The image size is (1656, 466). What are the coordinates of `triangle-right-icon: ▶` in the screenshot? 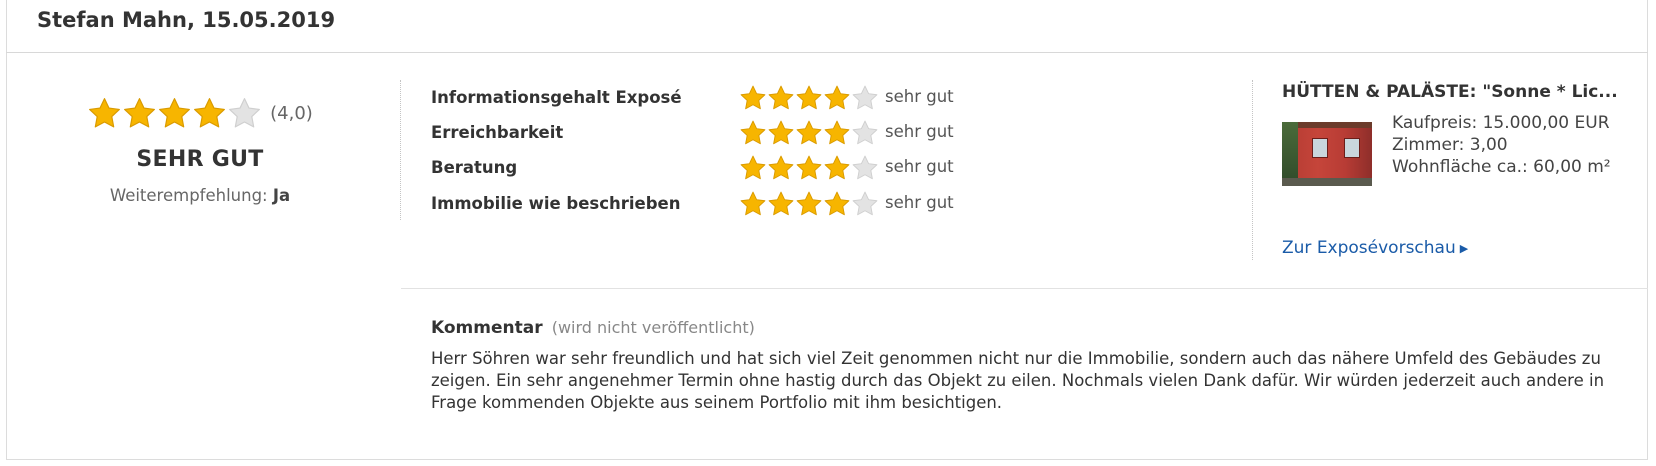 It's located at (1464, 248).